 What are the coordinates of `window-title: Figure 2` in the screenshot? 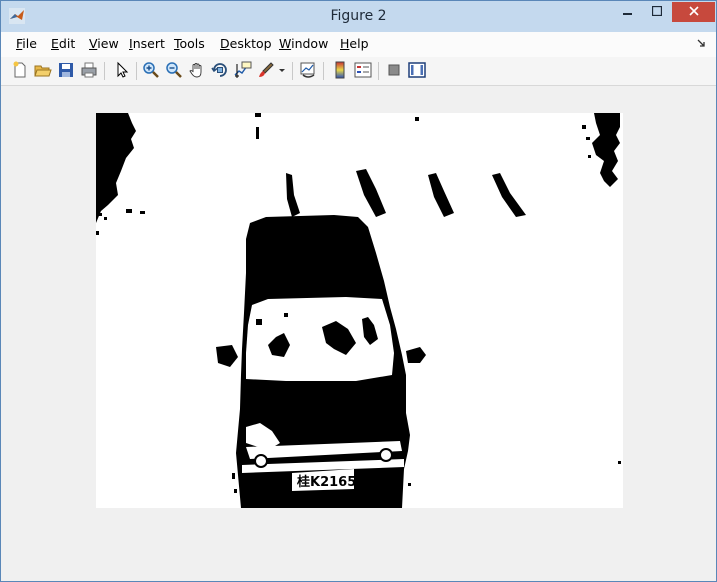 It's located at (358, 16).